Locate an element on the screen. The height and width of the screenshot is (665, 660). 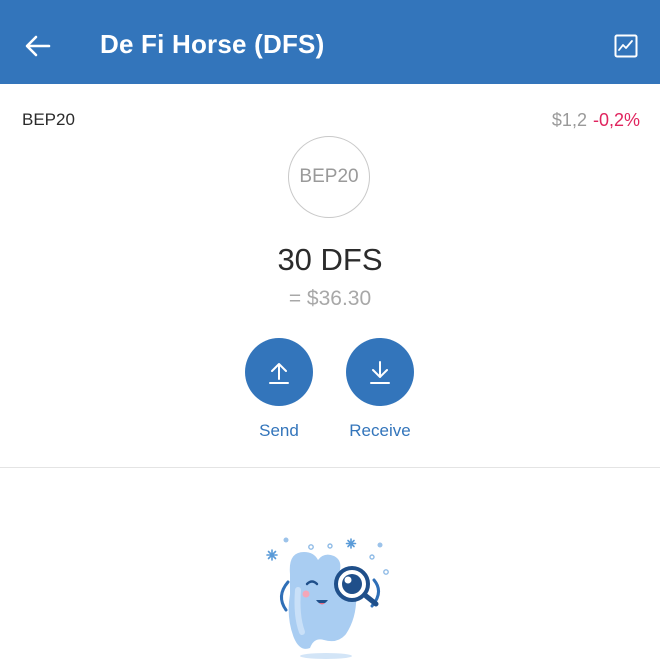
arrow-left-icon is located at coordinates (38, 46).